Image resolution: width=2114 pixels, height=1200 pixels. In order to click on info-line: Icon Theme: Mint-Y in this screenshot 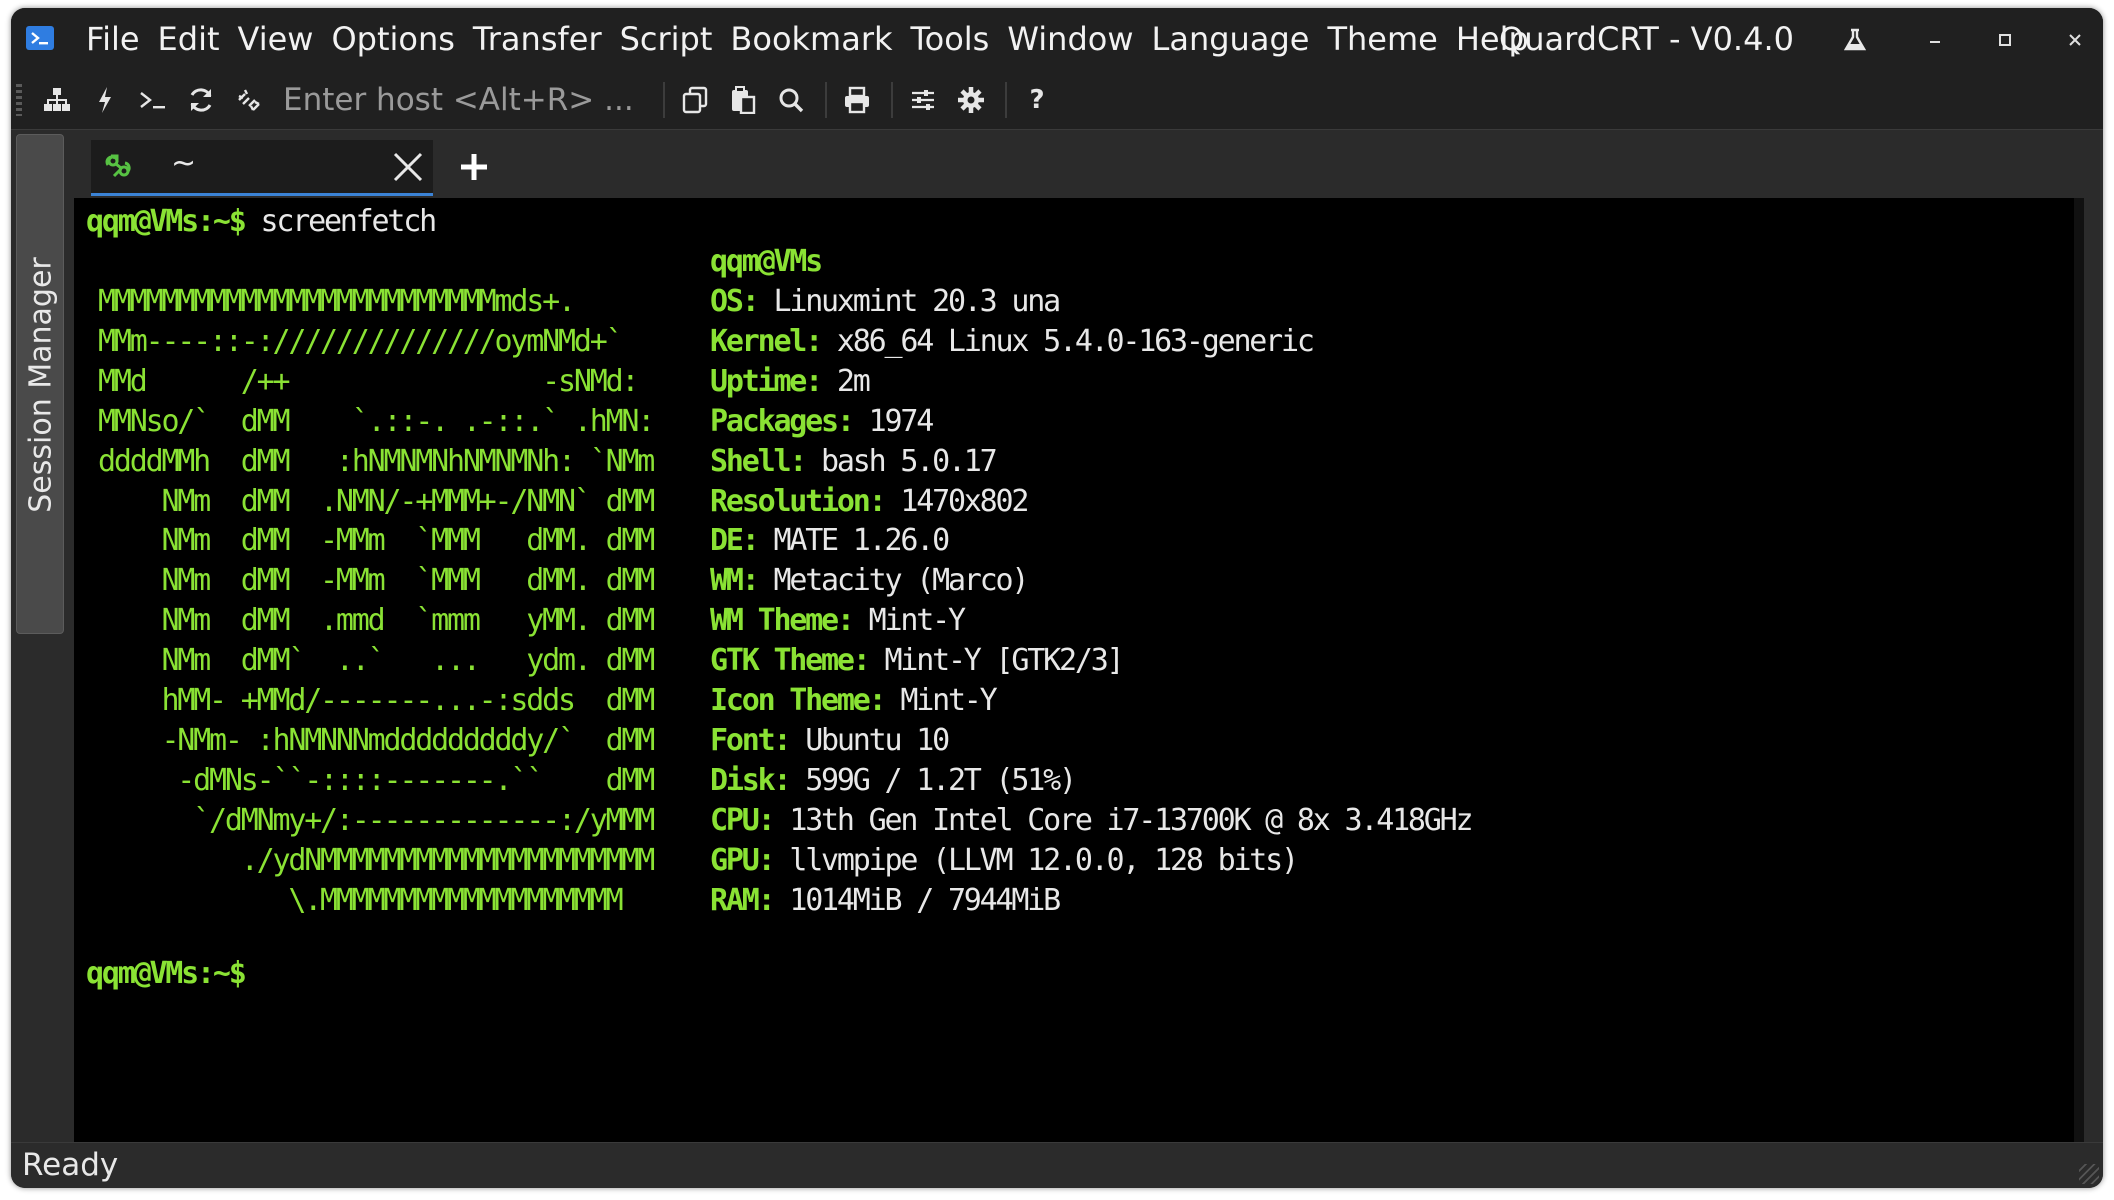, I will do `click(854, 701)`.